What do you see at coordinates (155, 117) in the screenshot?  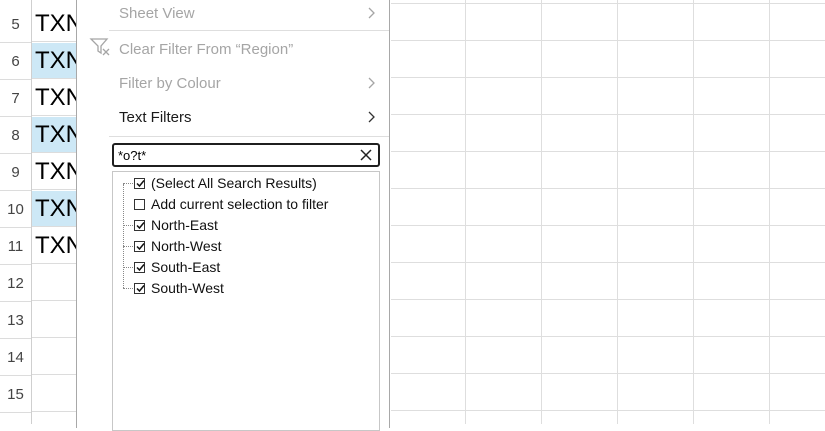 I see `menu-text-filters-label: Text Filters` at bounding box center [155, 117].